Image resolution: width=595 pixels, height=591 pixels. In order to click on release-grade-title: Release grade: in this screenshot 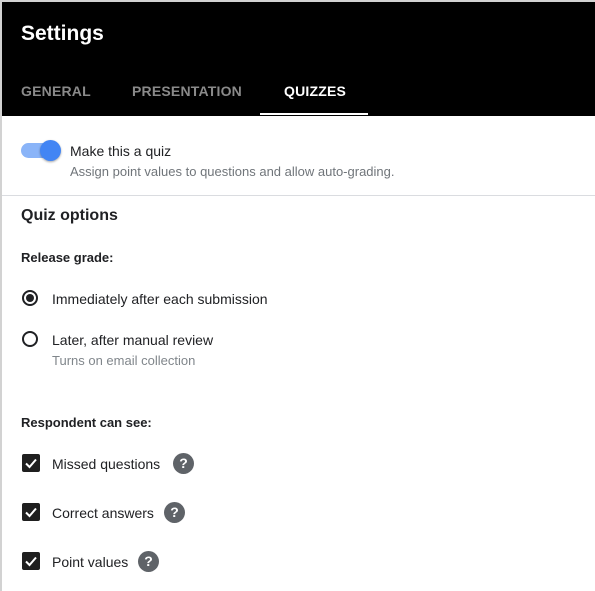, I will do `click(67, 257)`.